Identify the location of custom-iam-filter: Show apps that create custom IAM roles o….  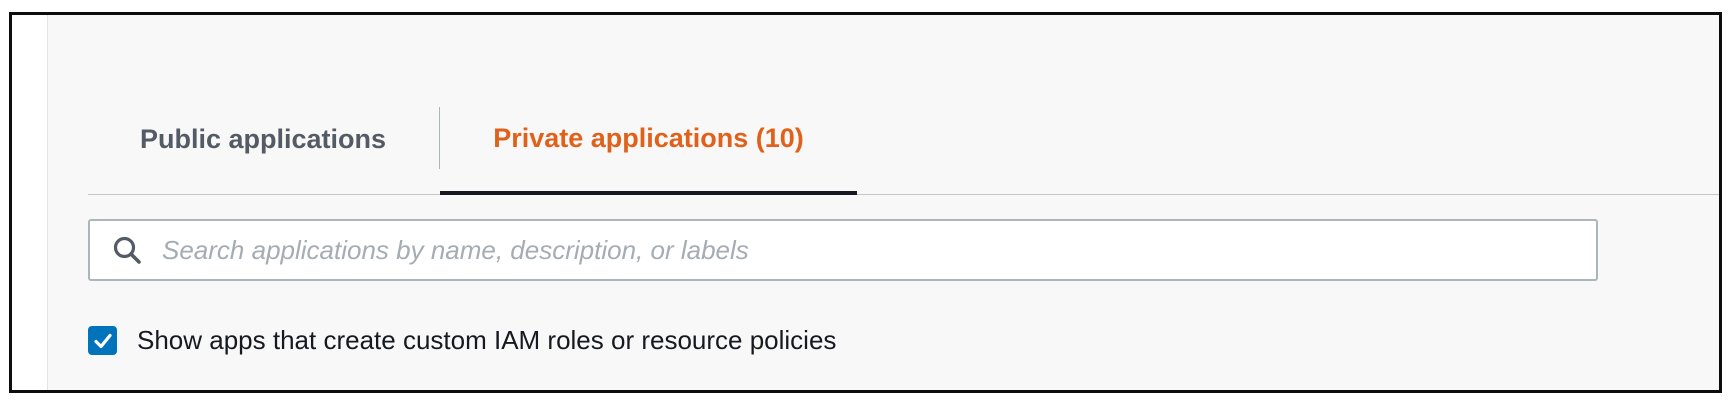
(462, 340).